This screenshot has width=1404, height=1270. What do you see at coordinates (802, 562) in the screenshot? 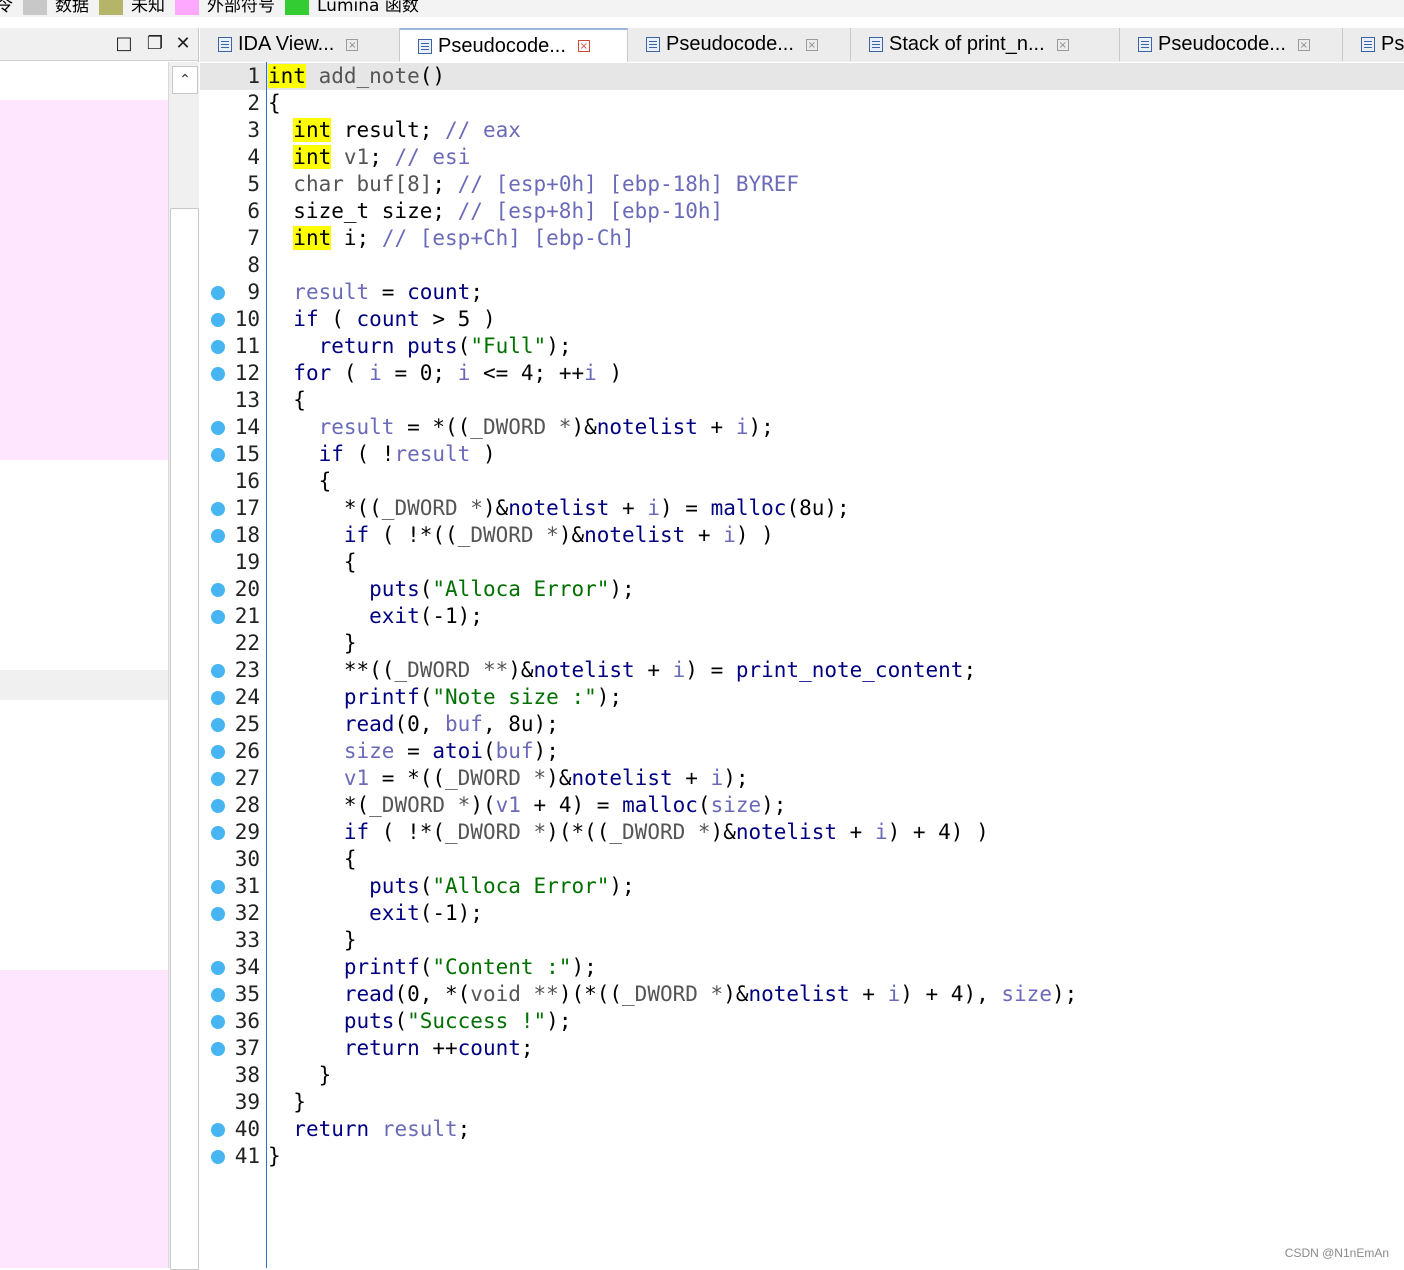
I see `code-line: 19 {` at bounding box center [802, 562].